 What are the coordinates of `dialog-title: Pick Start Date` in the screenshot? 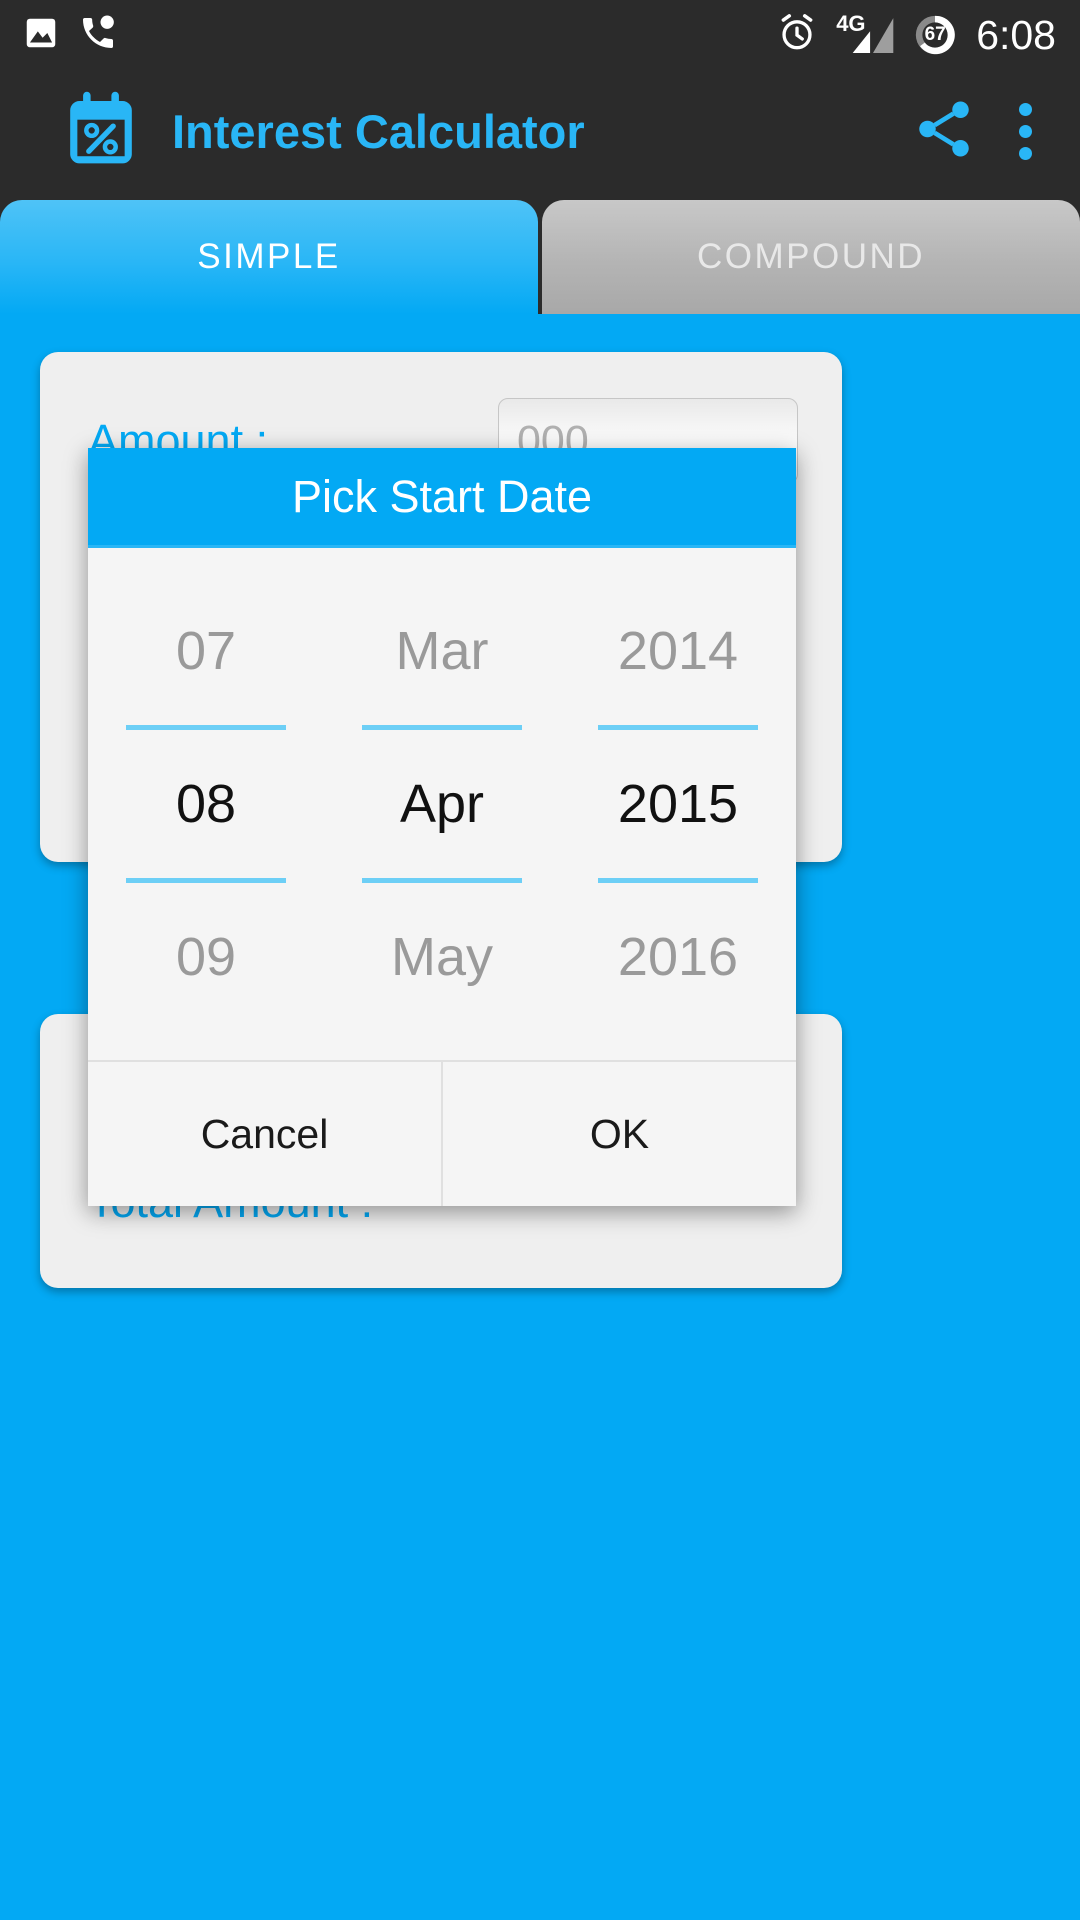 It's located at (442, 496).